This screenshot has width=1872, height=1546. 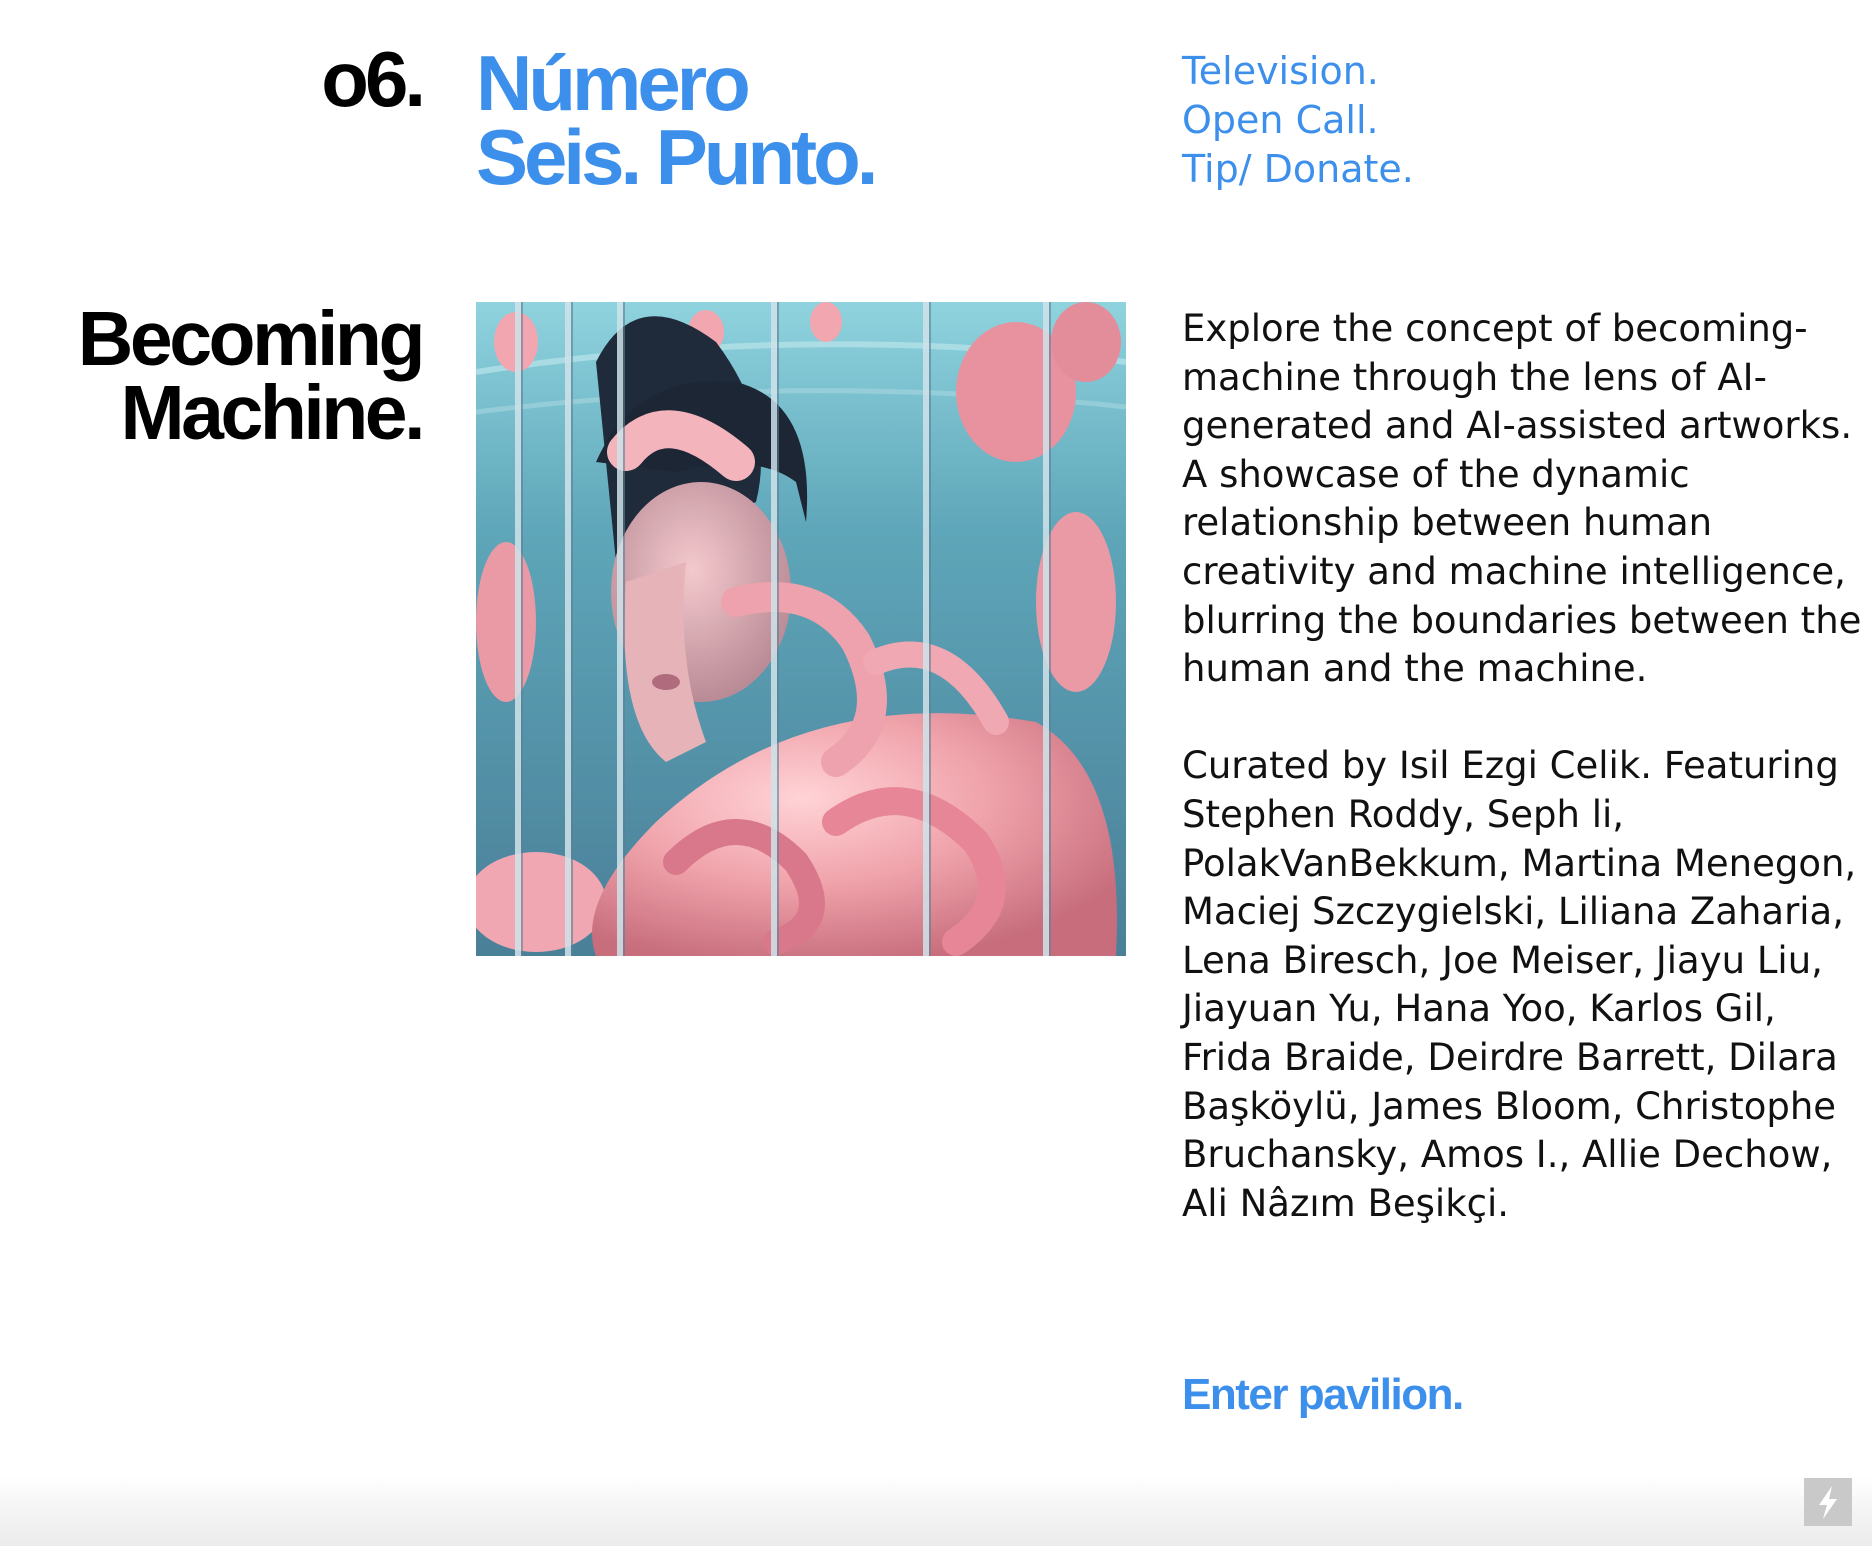 I want to click on artwork-image, so click(x=801, y=629).